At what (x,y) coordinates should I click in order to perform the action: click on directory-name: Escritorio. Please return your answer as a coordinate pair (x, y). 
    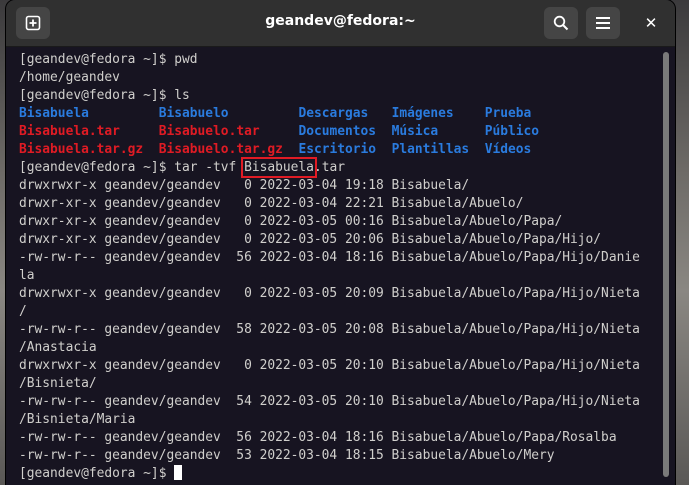
    Looking at the image, I should click on (337, 149).